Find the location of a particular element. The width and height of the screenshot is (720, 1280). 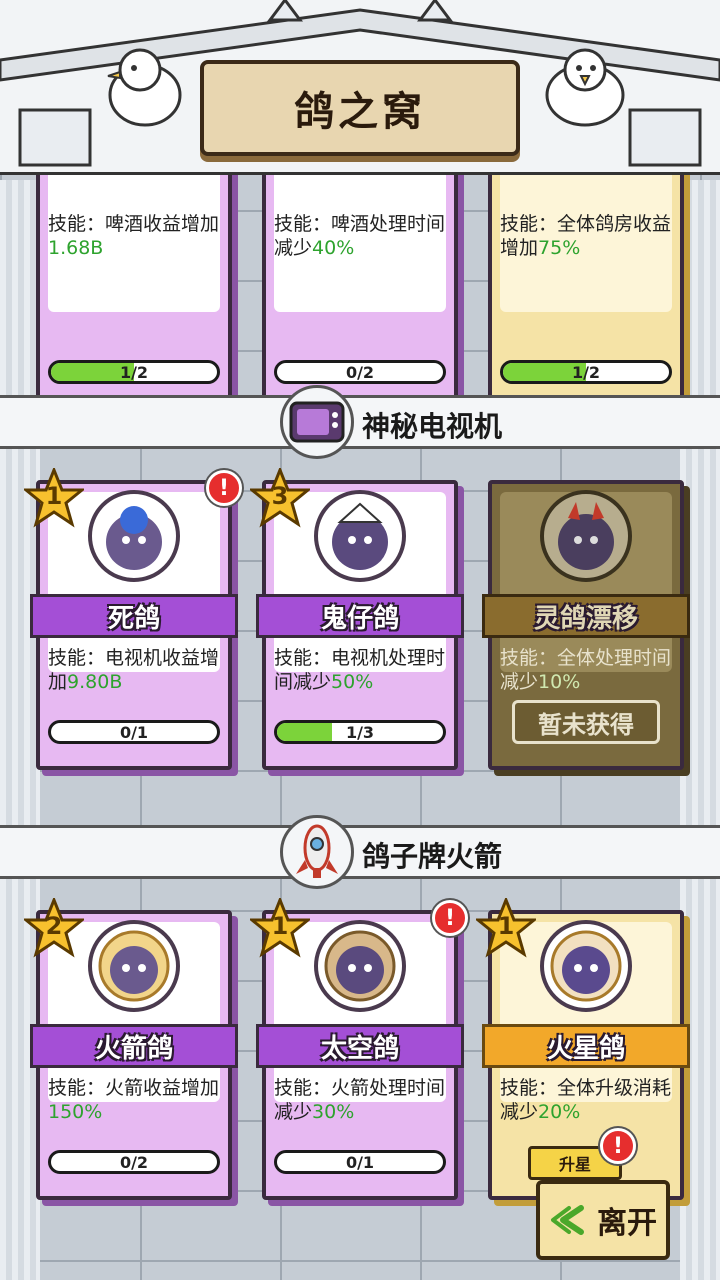

skill-text: 技能：全体鸽房收益增加75% is located at coordinates (586, 236).